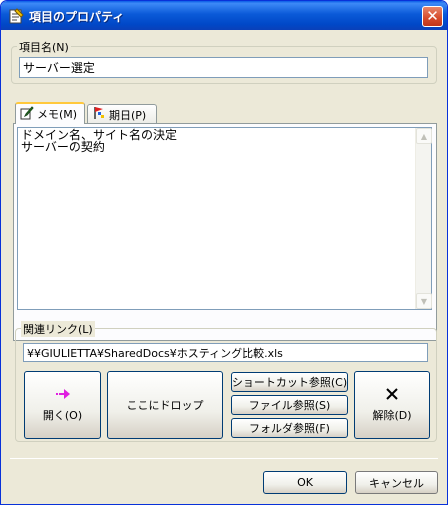 The image size is (448, 505). I want to click on drop-target-button: ここにドロップ, so click(165, 405).